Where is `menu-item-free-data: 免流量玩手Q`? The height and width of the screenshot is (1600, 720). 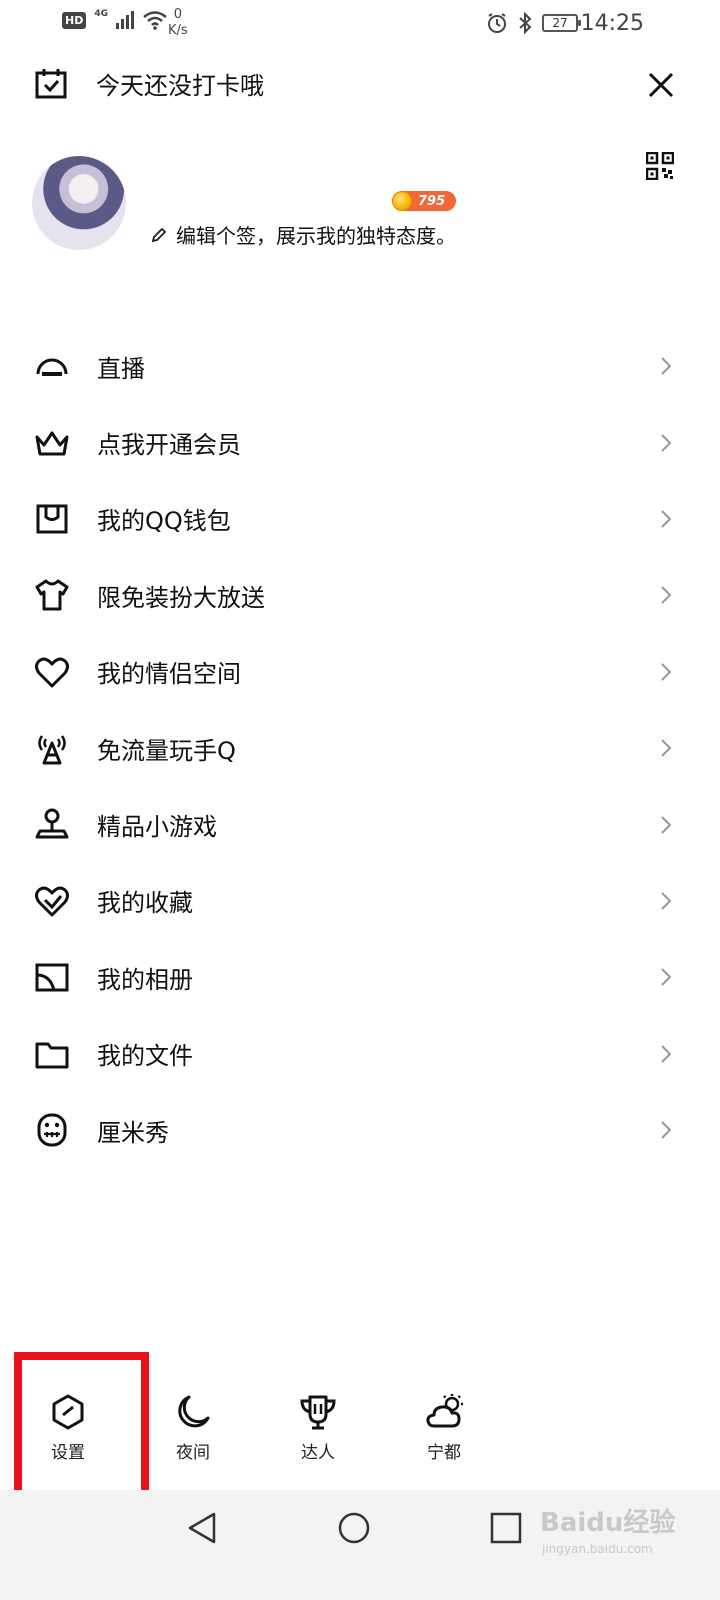
menu-item-free-data: 免流量玩手Q is located at coordinates (360, 748).